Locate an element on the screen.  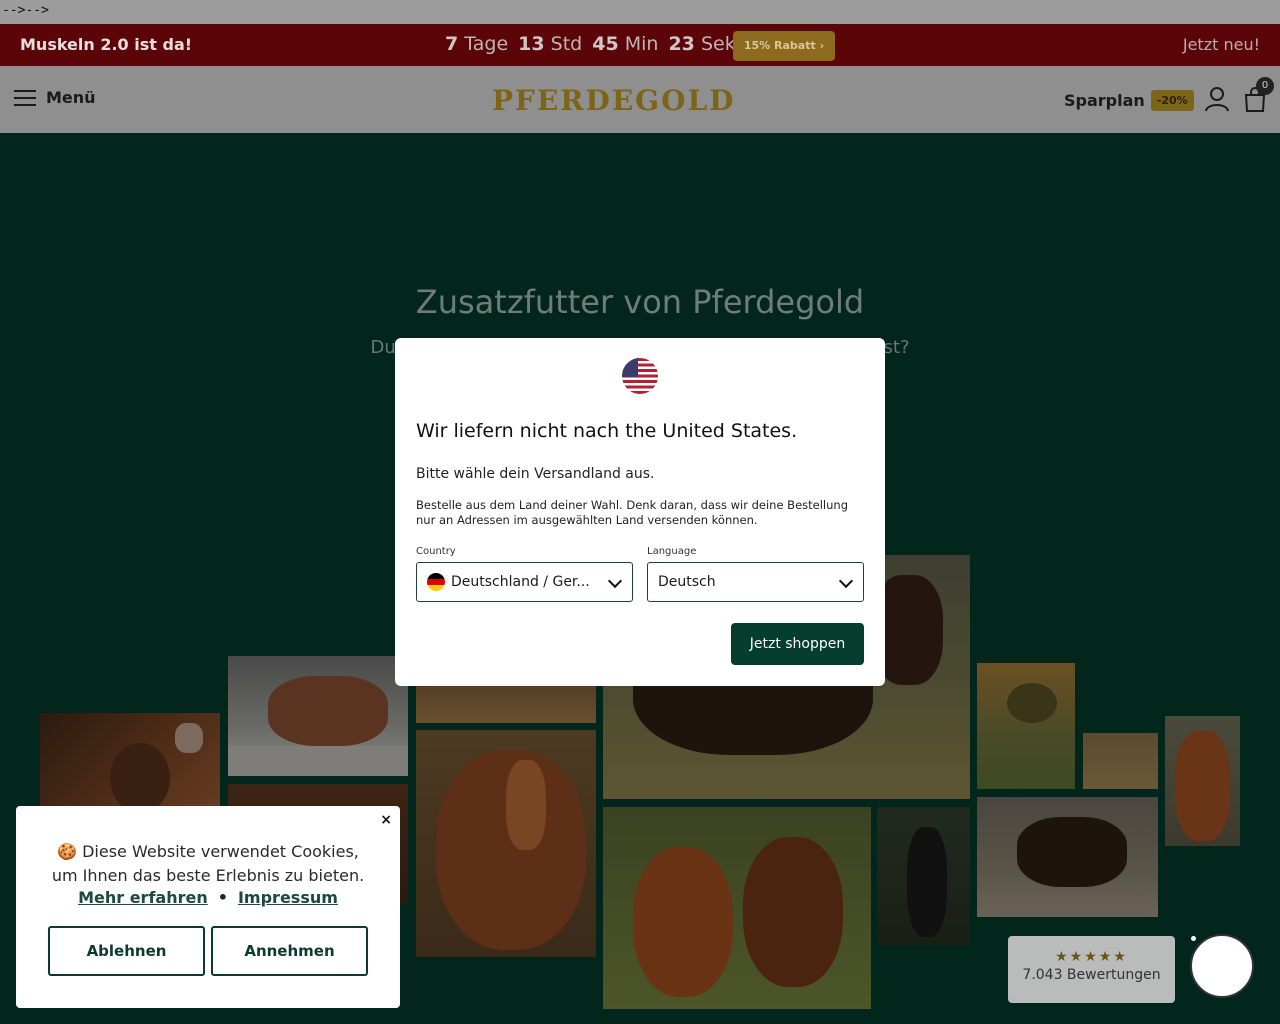
site-header: Menü PFERDEGOLD Sparplan -20% is located at coordinates (640, 99).